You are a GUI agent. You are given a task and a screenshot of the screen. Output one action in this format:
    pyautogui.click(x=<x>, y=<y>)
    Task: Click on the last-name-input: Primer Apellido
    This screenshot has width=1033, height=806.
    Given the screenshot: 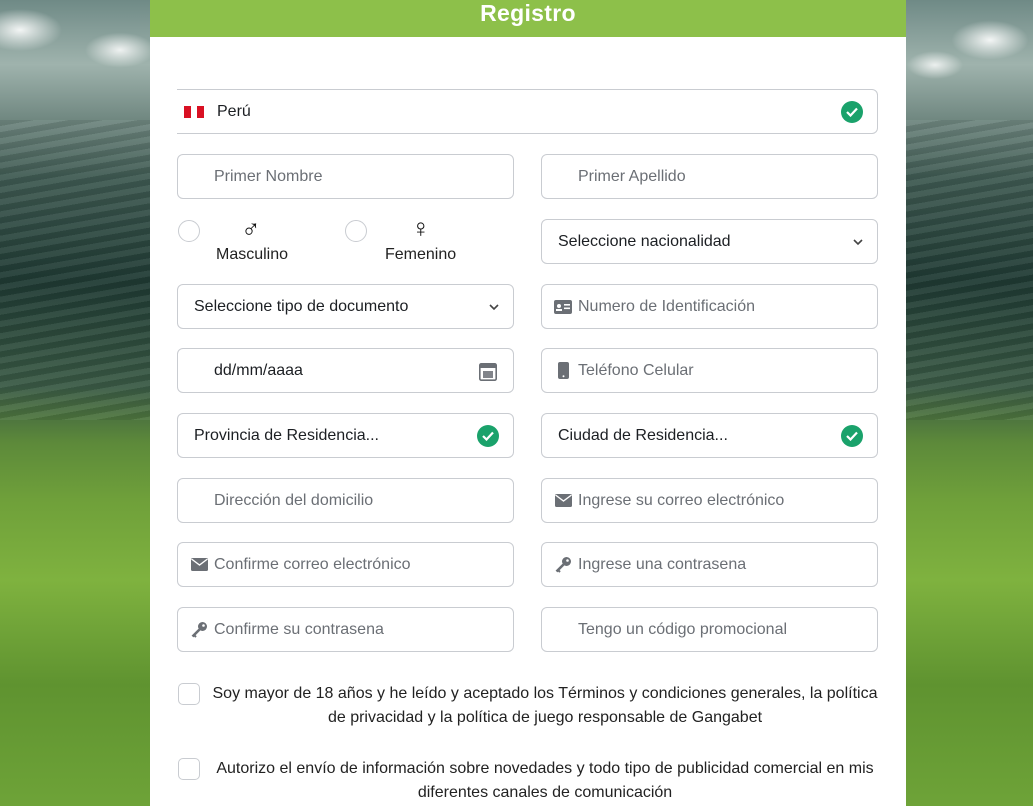 What is the action you would take?
    pyautogui.click(x=709, y=176)
    